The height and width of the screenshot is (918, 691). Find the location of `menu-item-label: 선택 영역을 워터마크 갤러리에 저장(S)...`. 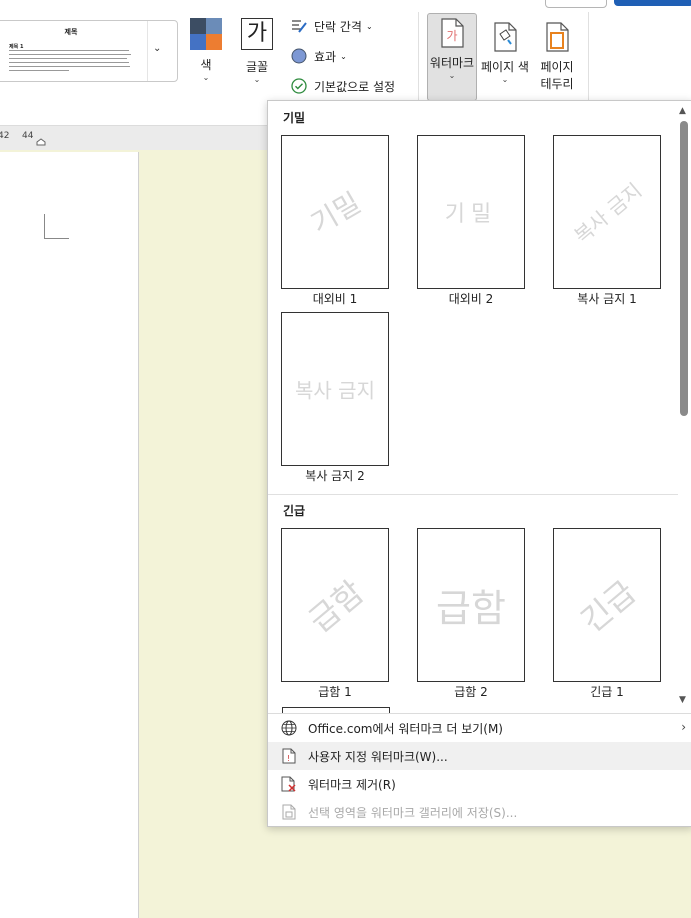

menu-item-label: 선택 영역을 워터마크 갤러리에 저장(S)... is located at coordinates (413, 812).